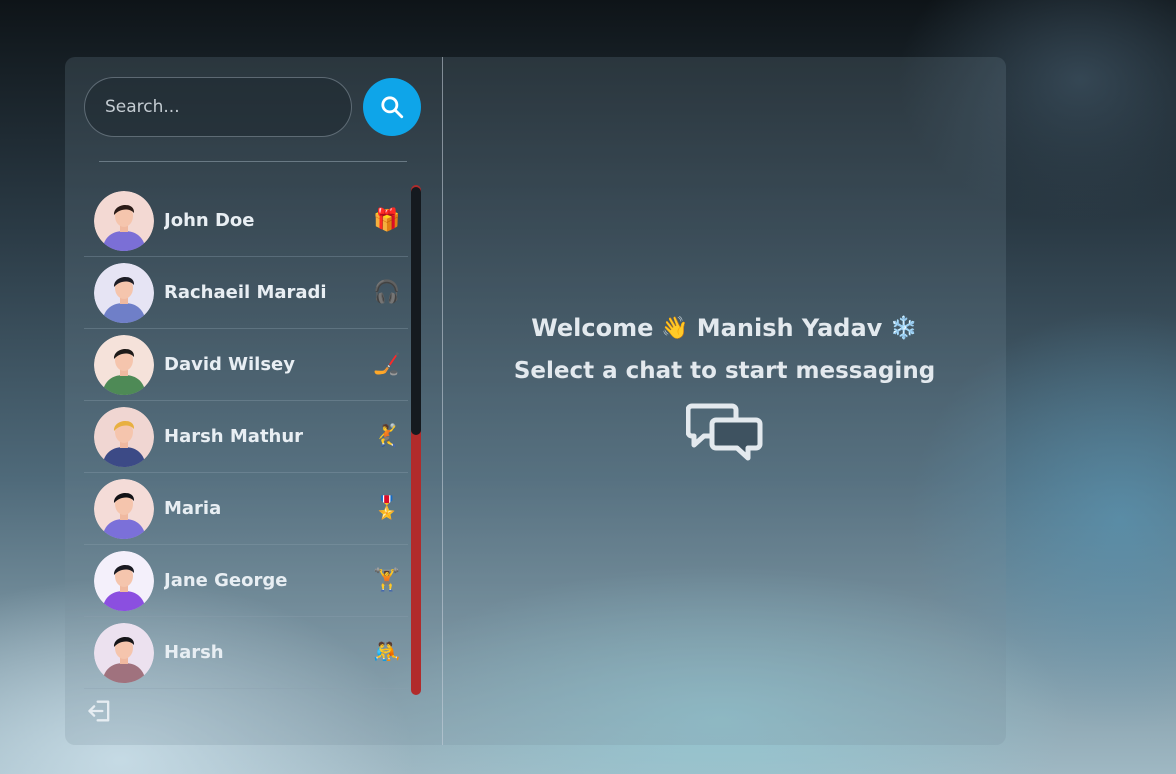 The width and height of the screenshot is (1176, 774). I want to click on search-icon, so click(392, 107).